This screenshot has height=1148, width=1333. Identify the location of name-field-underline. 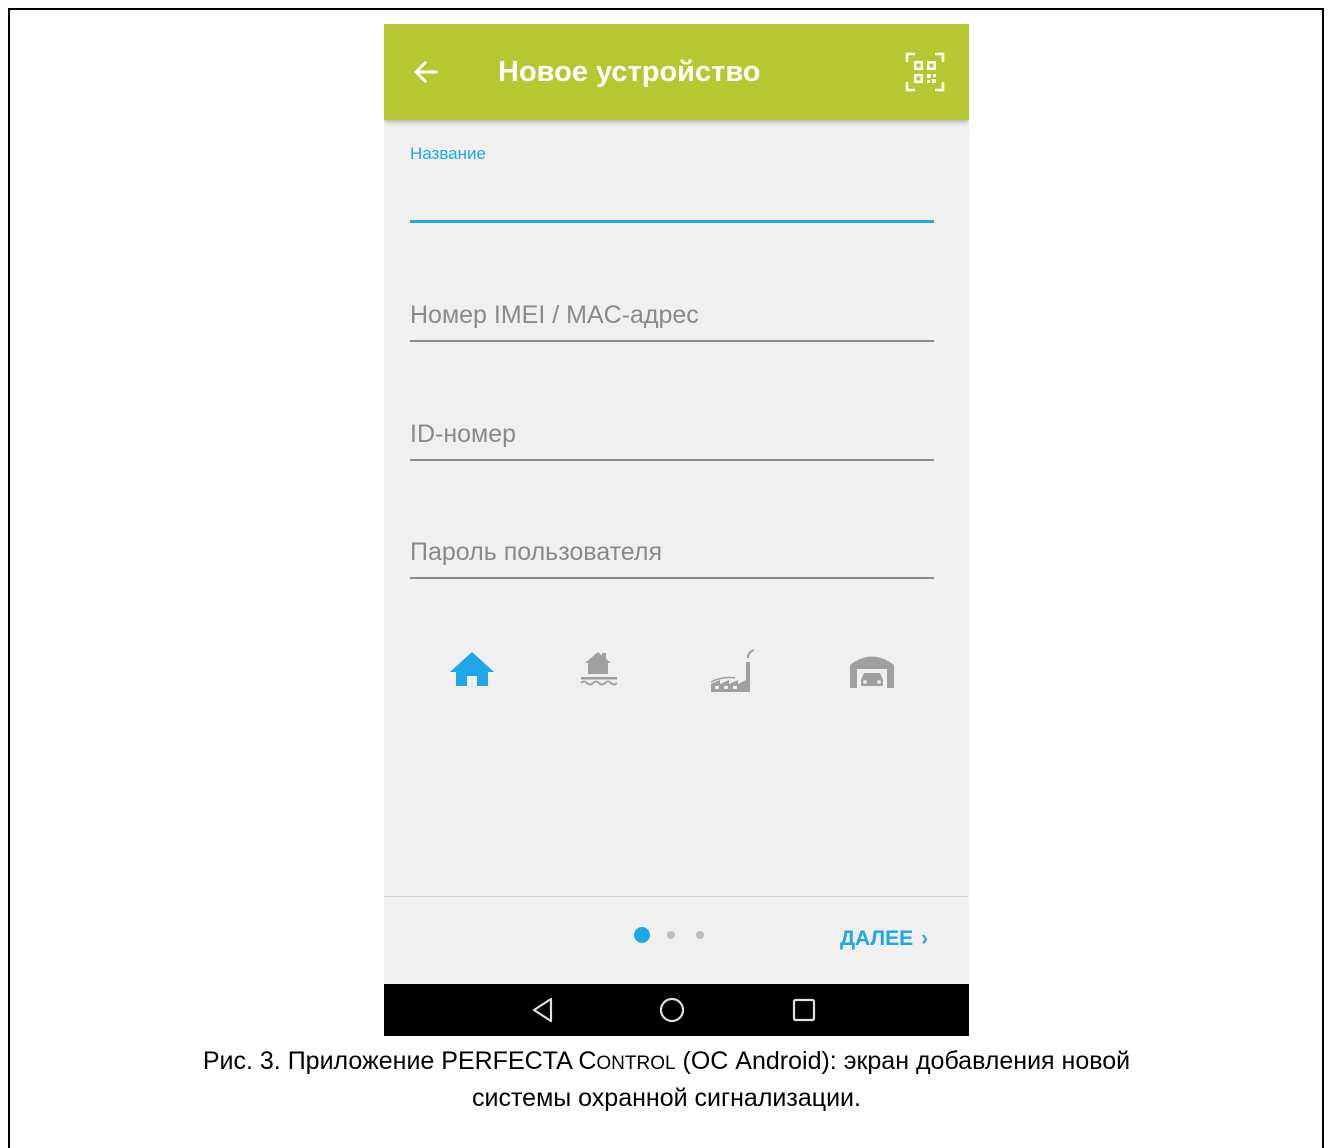
(672, 221).